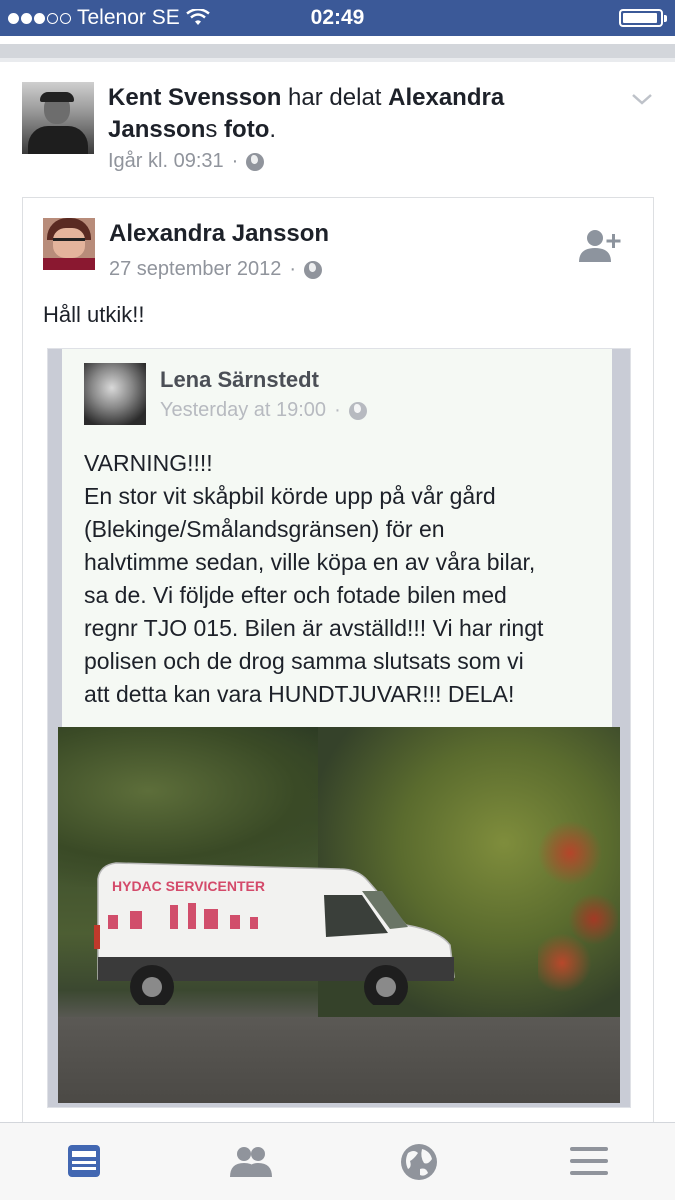 Image resolution: width=675 pixels, height=1200 pixels. What do you see at coordinates (69, 244) in the screenshot?
I see `original-author-avatar` at bounding box center [69, 244].